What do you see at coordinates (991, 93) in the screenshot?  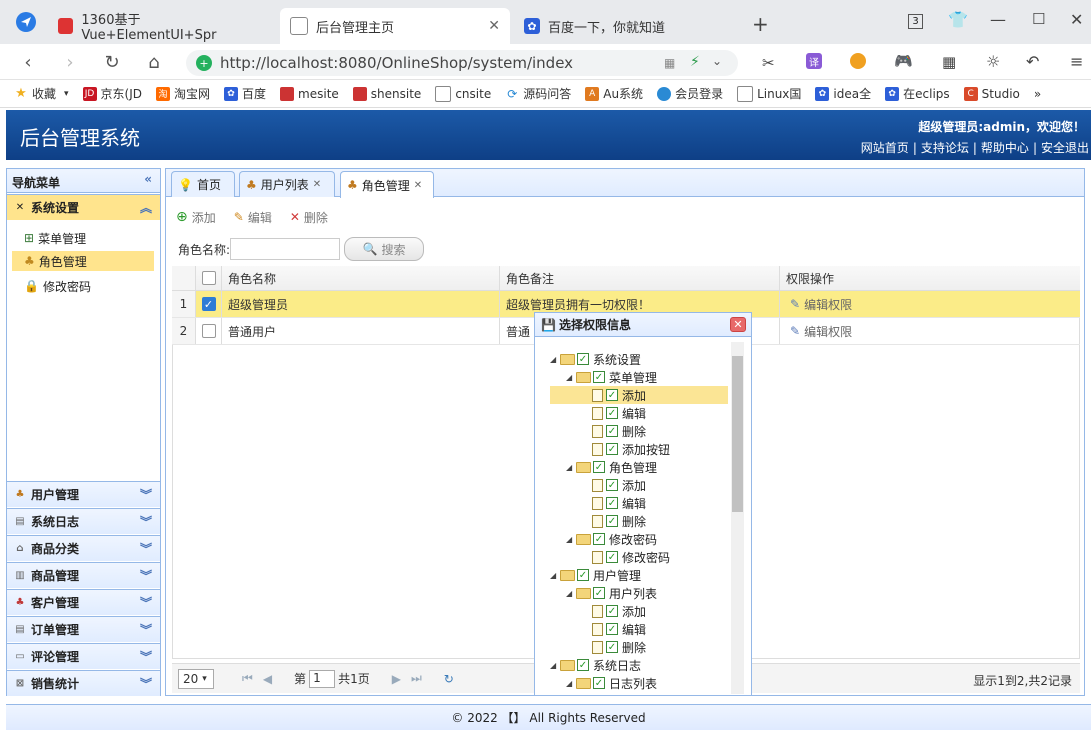 I see `bookmark-studio: C Studio` at bounding box center [991, 93].